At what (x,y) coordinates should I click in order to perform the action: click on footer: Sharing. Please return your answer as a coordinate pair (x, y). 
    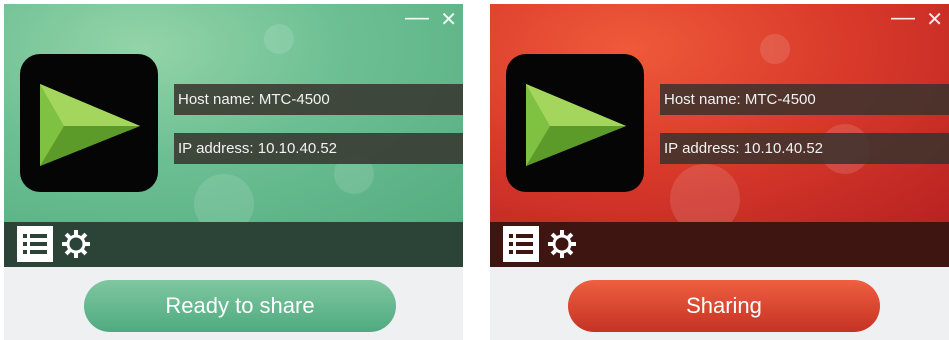
    Looking at the image, I should click on (719, 303).